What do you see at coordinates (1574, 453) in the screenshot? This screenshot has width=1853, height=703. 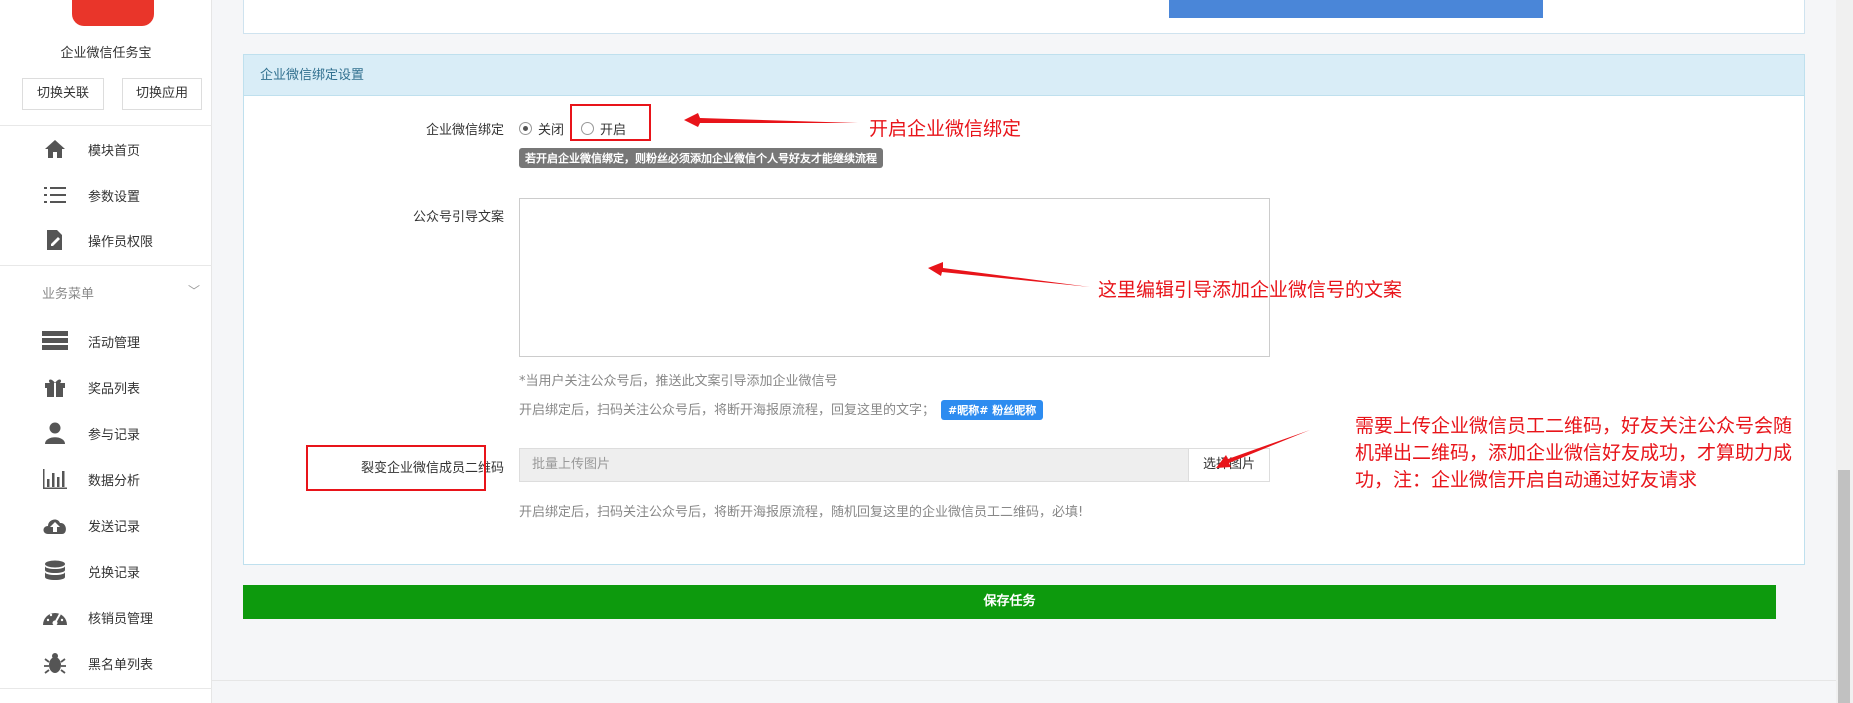 I see `annotation-text-3-line-2: 机弹出二维码，添加企业微信好友成功，才算助力成` at bounding box center [1574, 453].